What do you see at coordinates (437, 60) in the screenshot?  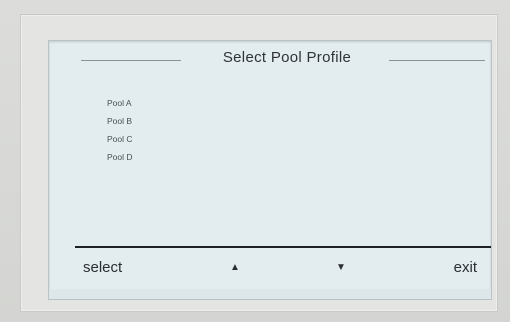 I see `title-rule-right` at bounding box center [437, 60].